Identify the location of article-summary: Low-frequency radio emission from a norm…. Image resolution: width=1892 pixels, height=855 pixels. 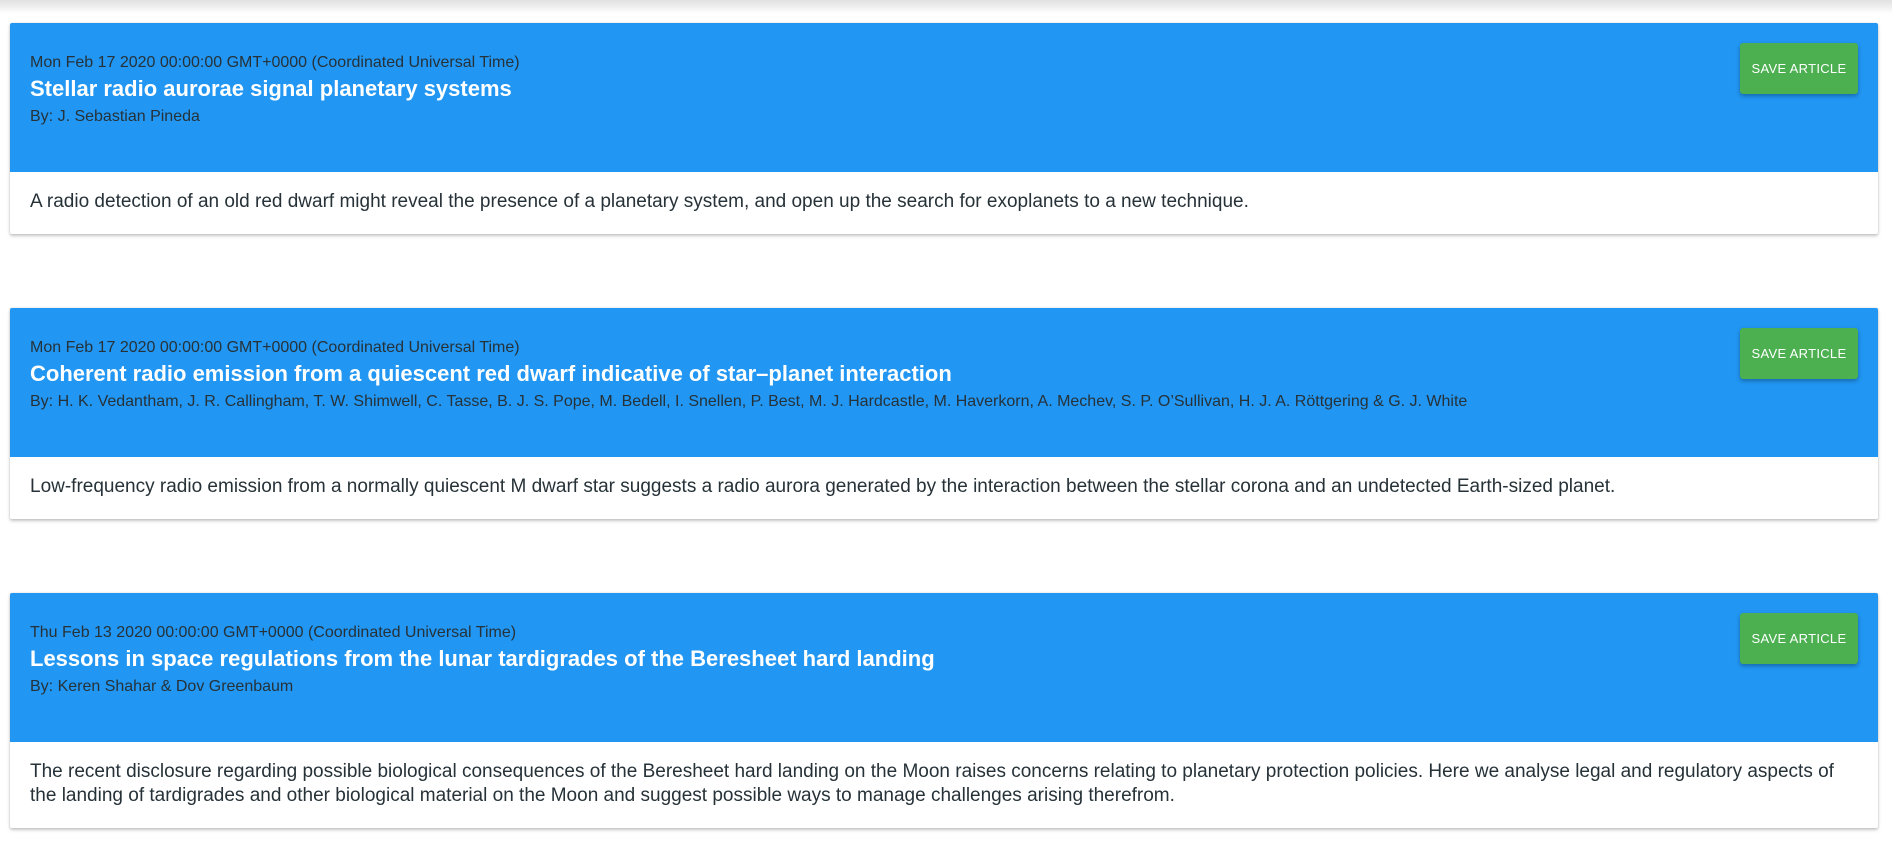
(823, 486).